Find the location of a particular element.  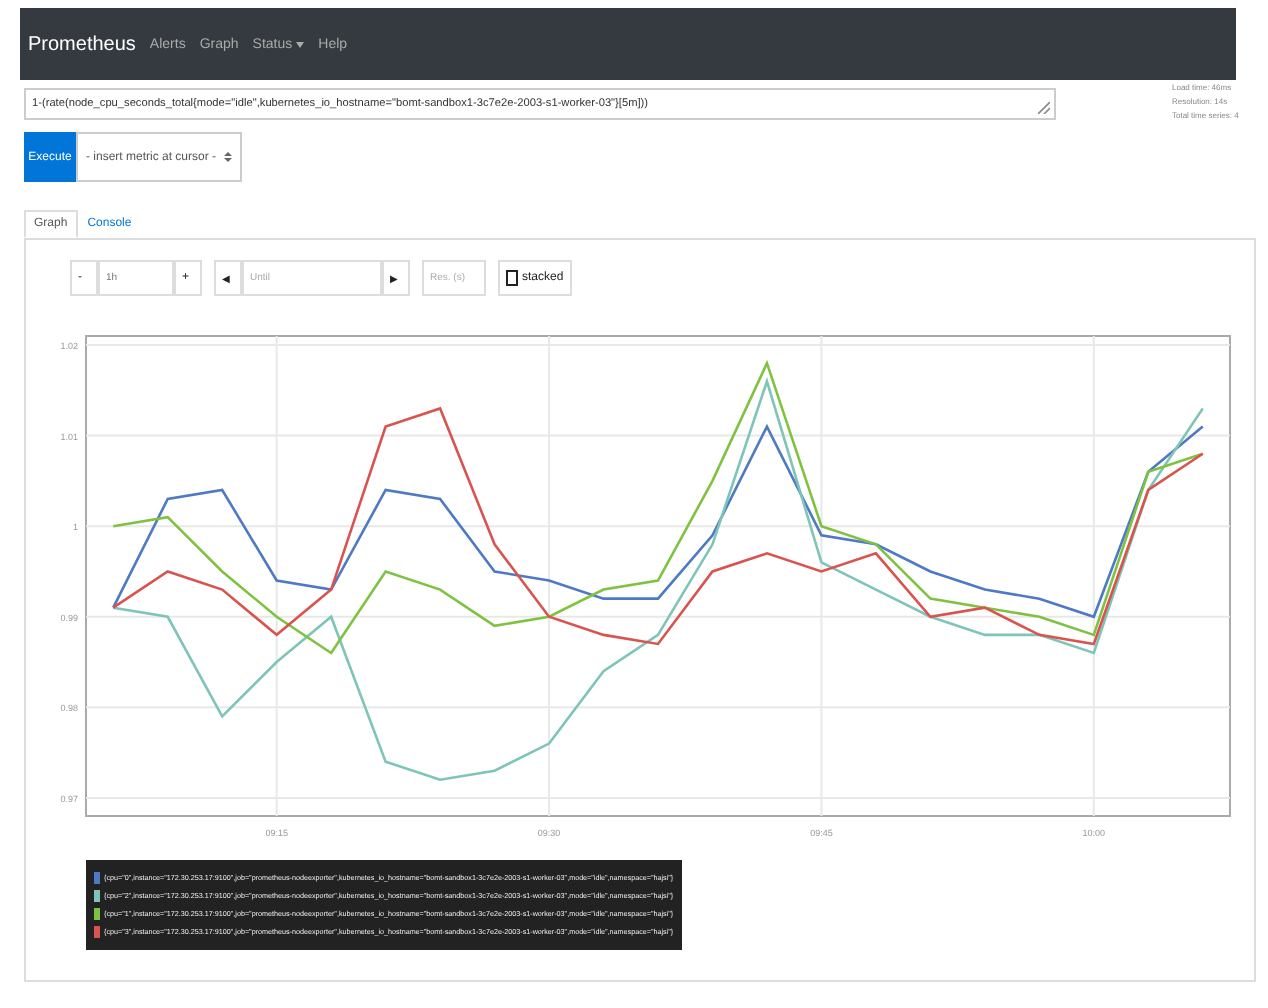

updown-icon is located at coordinates (228, 157).